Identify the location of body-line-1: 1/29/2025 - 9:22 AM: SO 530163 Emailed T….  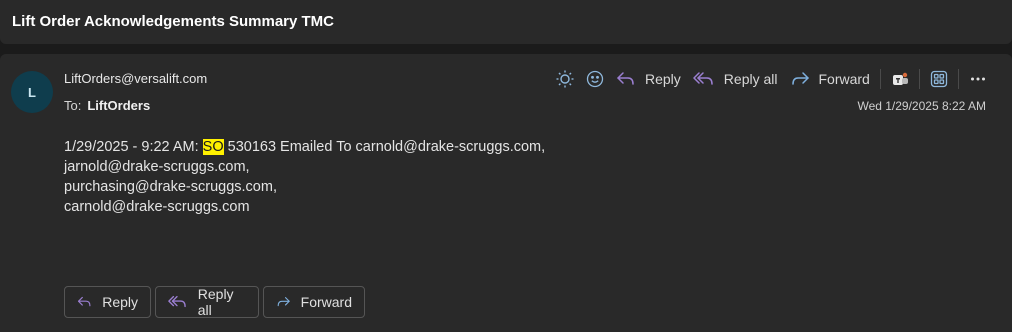
(304, 147).